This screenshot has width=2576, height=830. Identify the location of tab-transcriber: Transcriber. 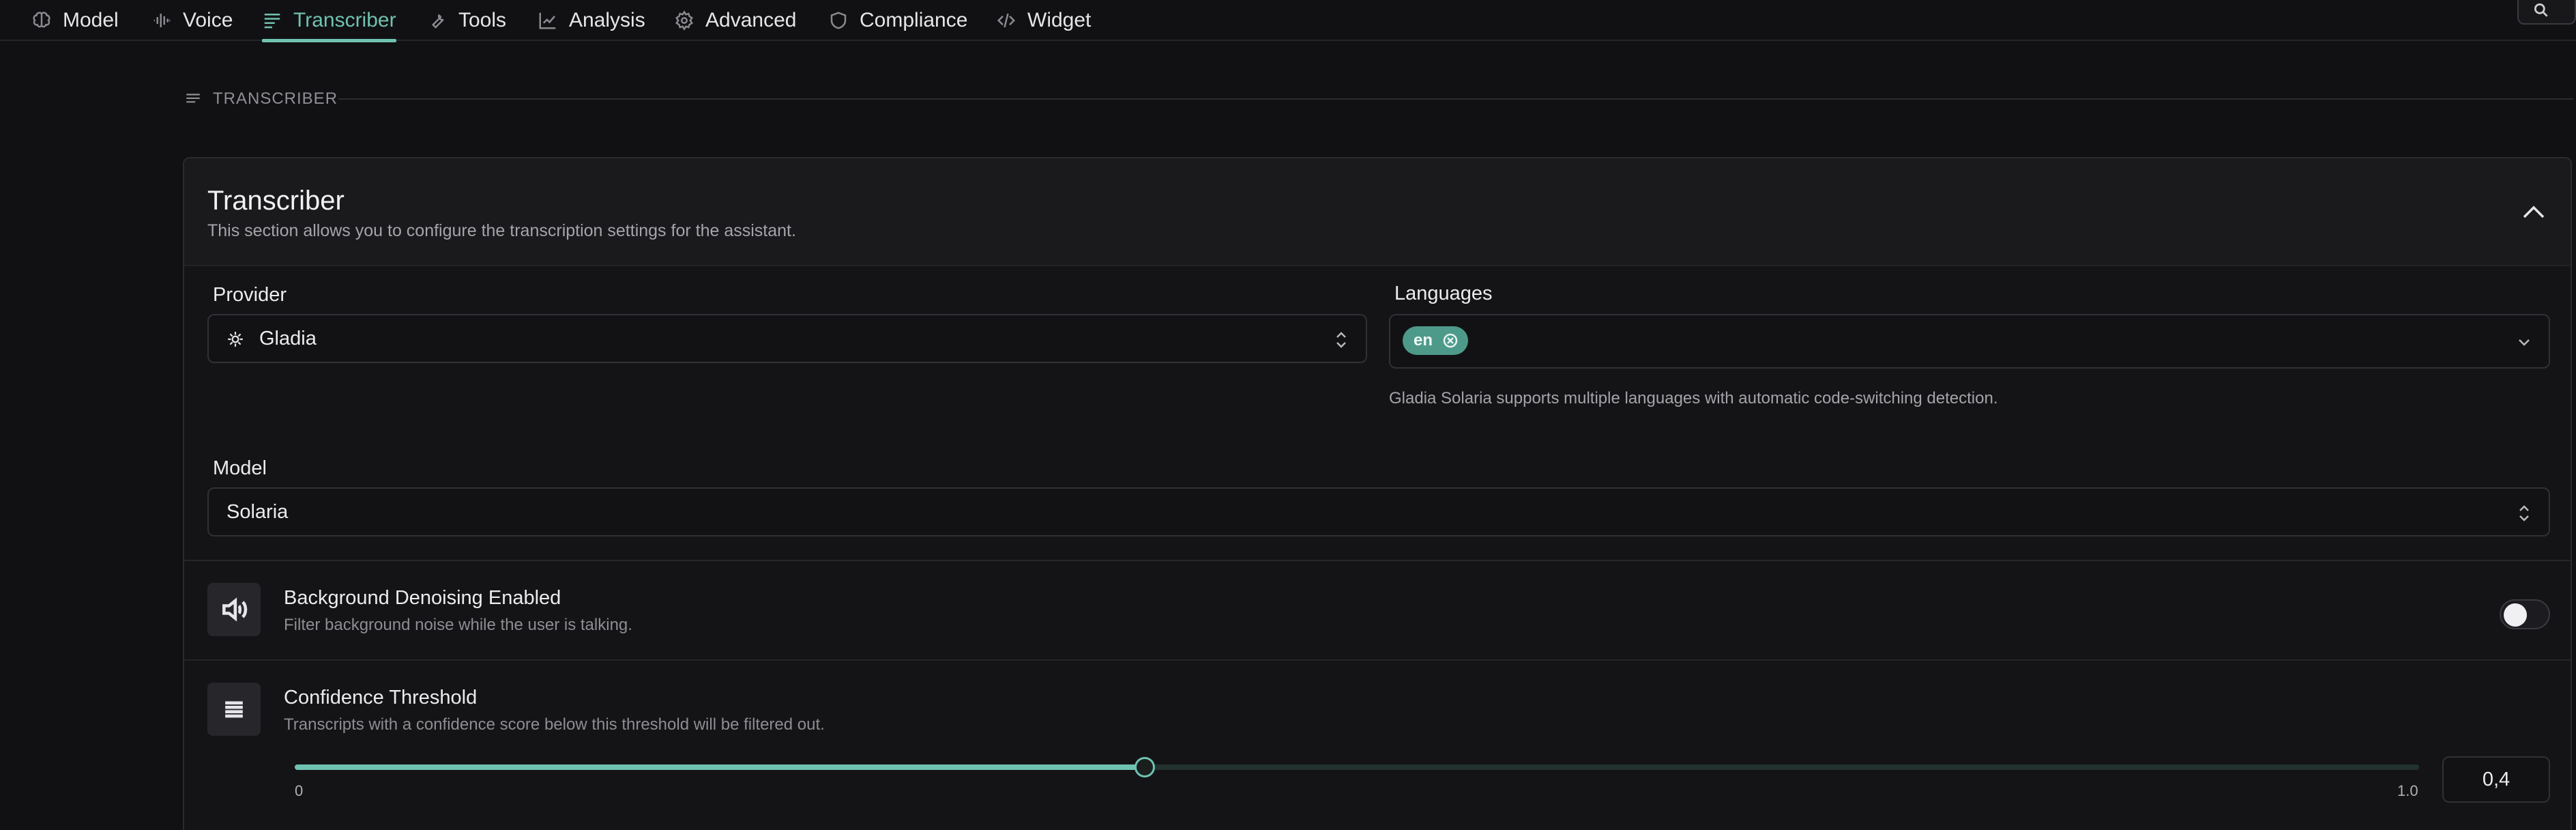
(329, 21).